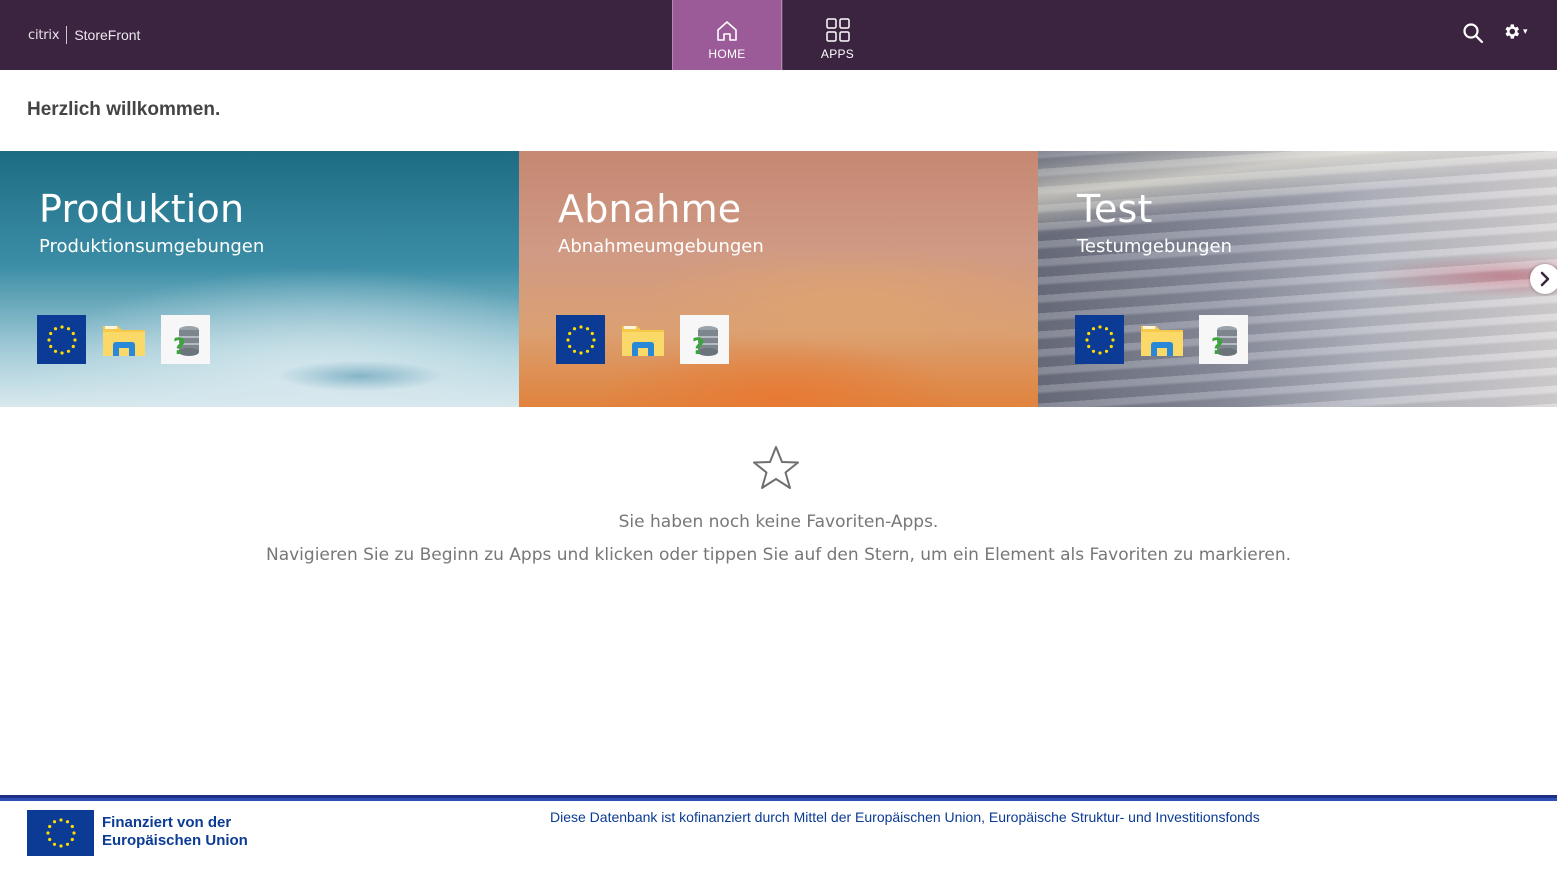  Describe the element at coordinates (152, 246) in the screenshot. I see `category-subtitle: Produktionsumgebungen` at that location.